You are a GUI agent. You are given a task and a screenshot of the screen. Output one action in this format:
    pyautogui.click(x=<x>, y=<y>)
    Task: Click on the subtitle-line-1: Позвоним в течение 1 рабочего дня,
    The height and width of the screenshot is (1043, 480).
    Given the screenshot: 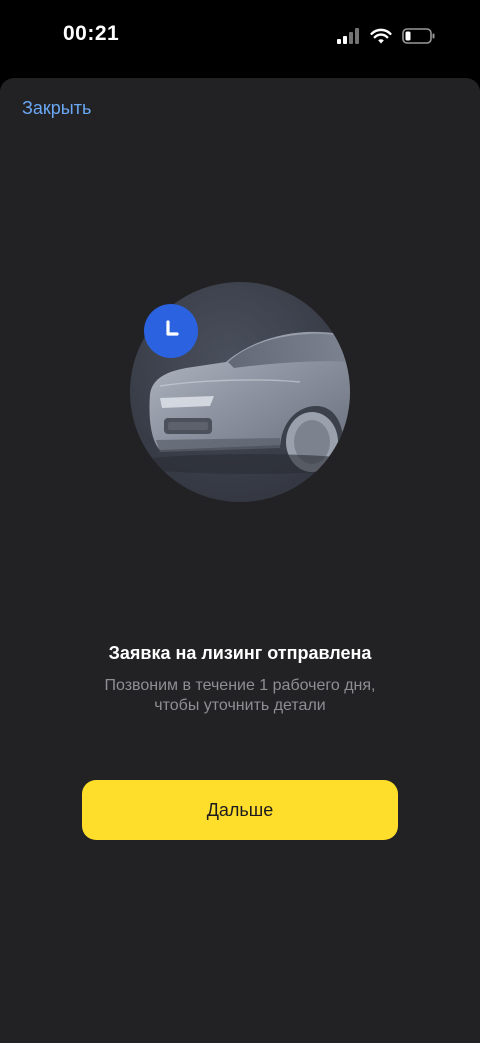 What is the action you would take?
    pyautogui.click(x=240, y=685)
    